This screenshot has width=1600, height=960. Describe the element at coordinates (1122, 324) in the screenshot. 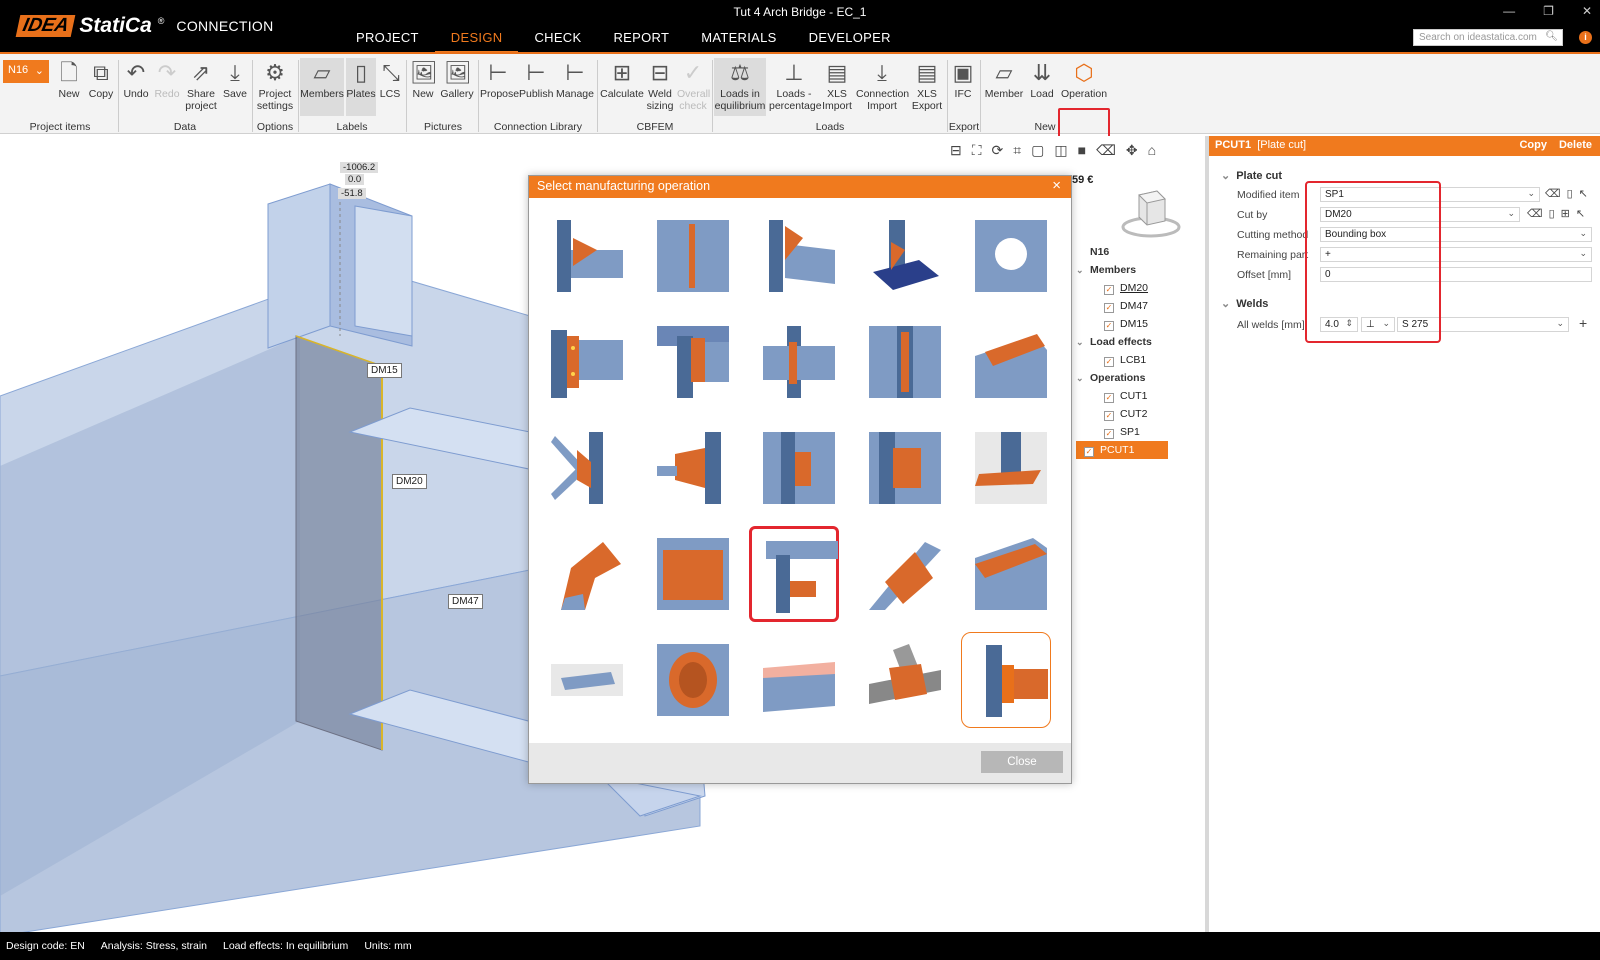

I see `tree-item-dm15: ✓ DM15` at that location.